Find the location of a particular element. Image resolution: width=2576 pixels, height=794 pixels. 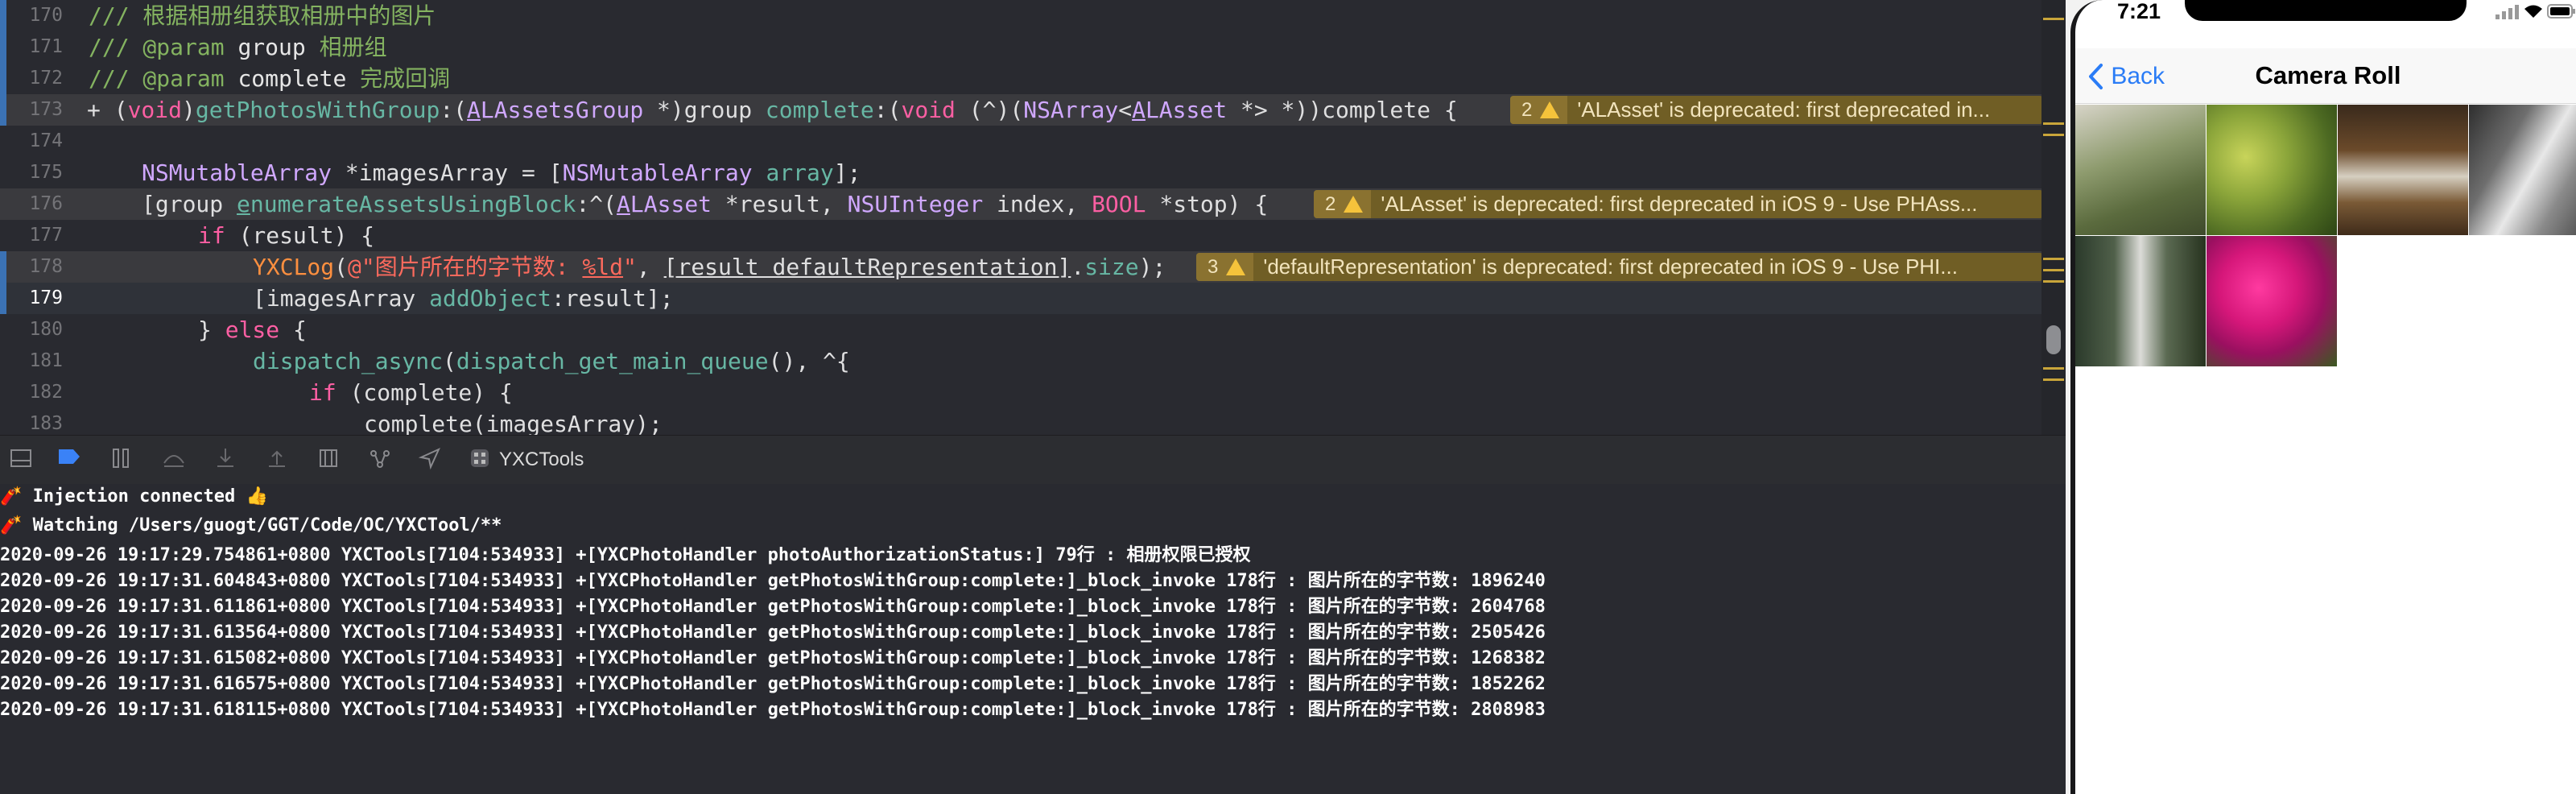

code-statement: complete(imagesArray); is located at coordinates (513, 423).